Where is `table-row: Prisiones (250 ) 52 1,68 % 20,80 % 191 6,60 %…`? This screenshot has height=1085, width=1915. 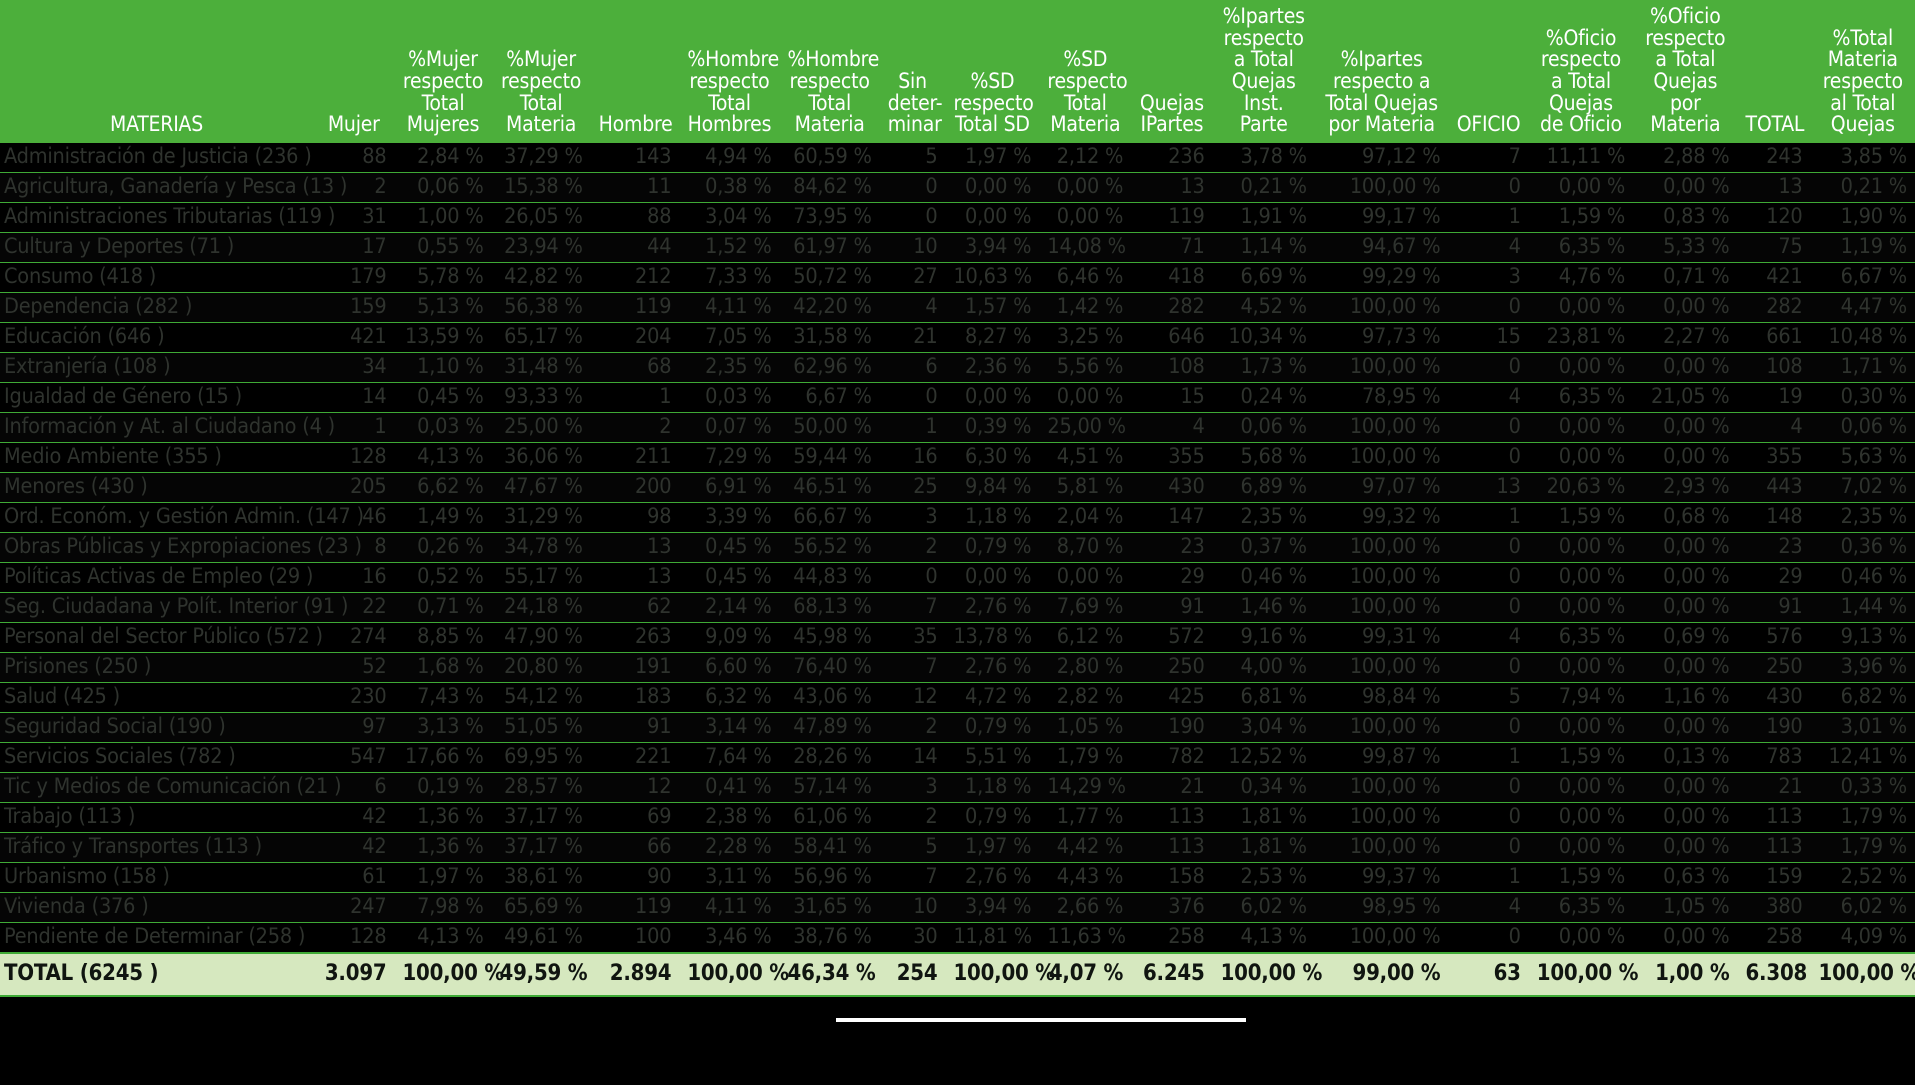 table-row: Prisiones (250 ) 52 1,68 % 20,80 % 191 6,60 %… is located at coordinates (957, 667).